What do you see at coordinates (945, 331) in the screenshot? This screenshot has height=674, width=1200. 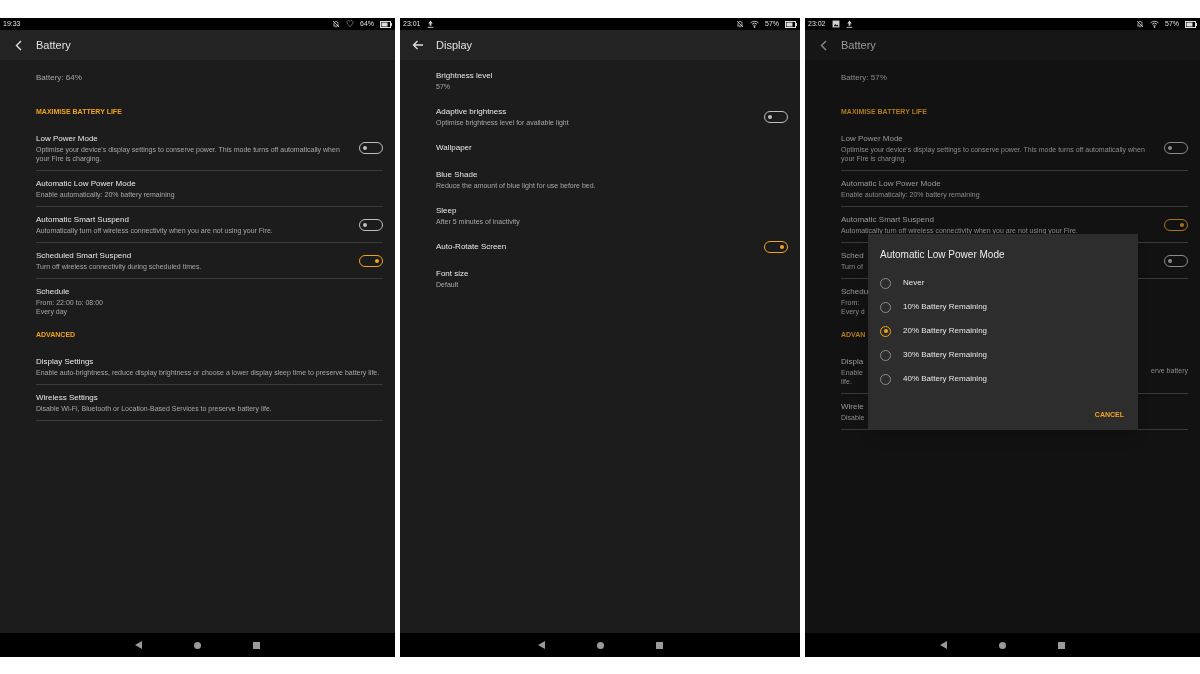 I see `option-label: 20% Battery Remaining` at bounding box center [945, 331].